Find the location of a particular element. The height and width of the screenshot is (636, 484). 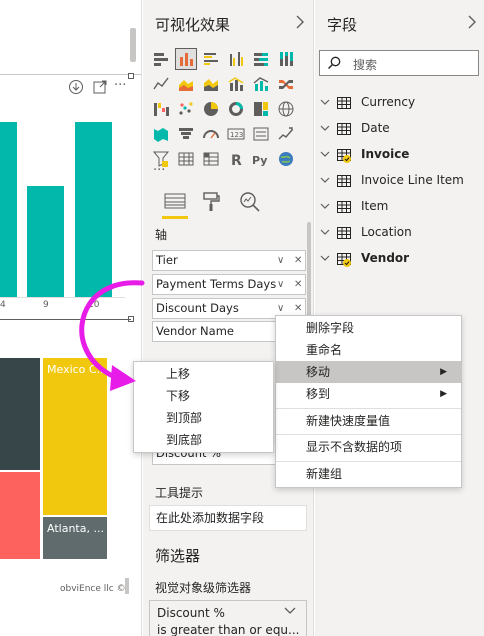

field-table-currency: Currency is located at coordinates (399, 103).